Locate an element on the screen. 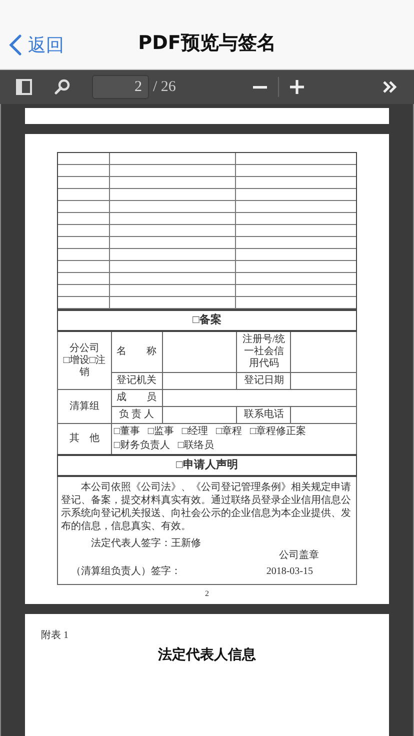  form-label: 清算组 is located at coordinates (84, 406).